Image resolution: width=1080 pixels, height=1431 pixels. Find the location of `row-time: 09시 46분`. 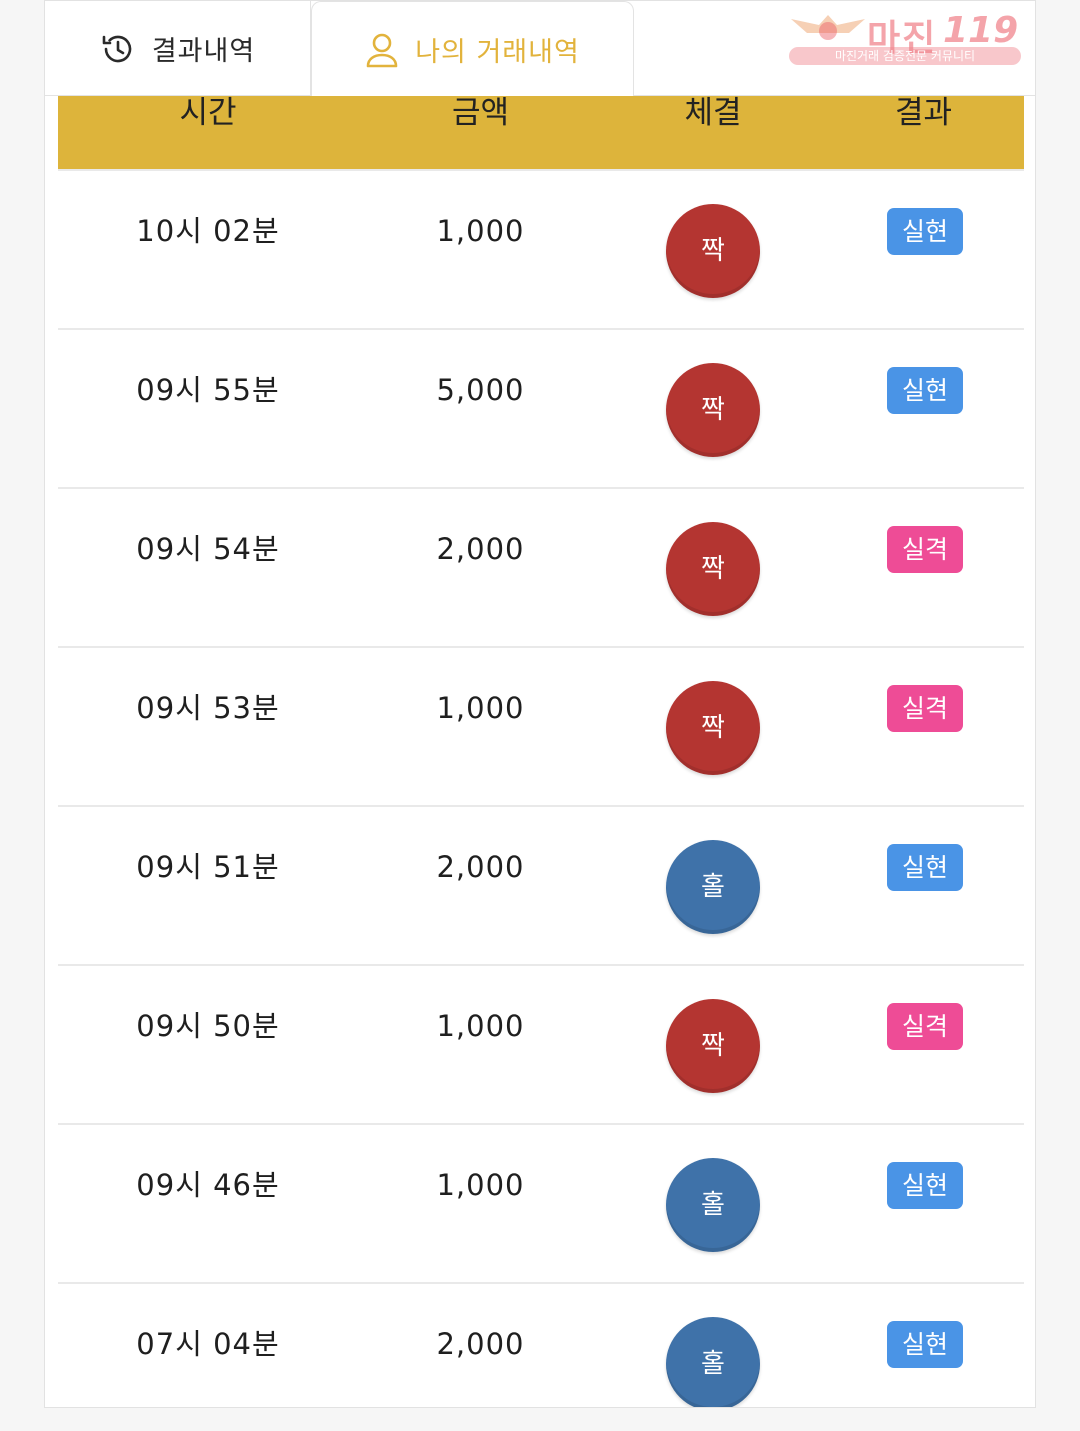

row-time: 09시 46분 is located at coordinates (208, 1185).